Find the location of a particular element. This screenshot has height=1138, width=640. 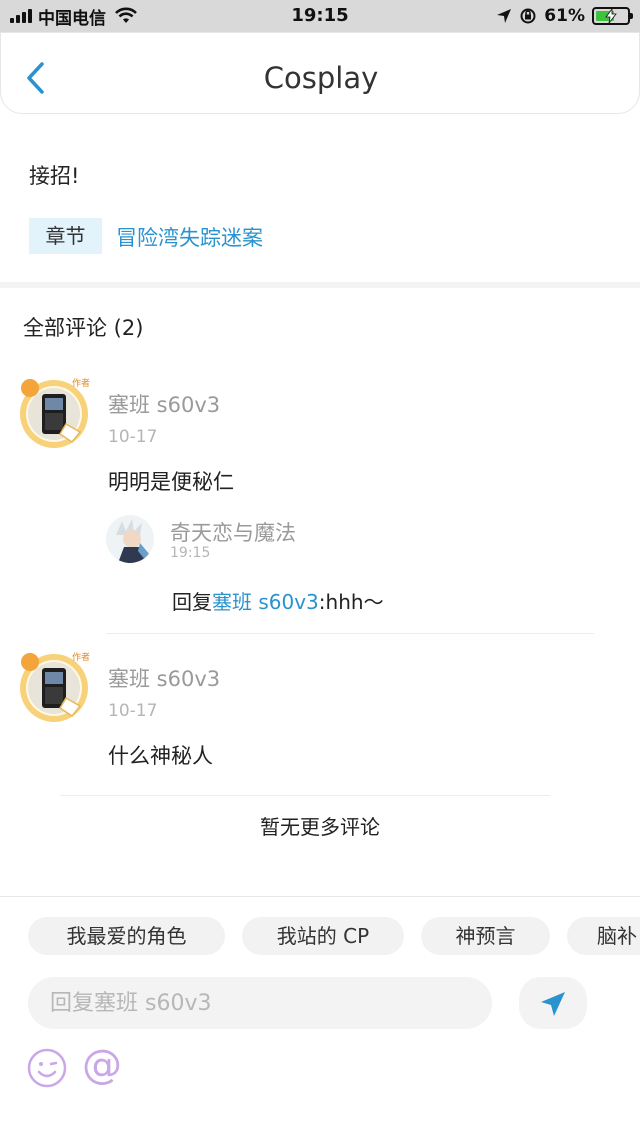

reply-avatar is located at coordinates (130, 539).